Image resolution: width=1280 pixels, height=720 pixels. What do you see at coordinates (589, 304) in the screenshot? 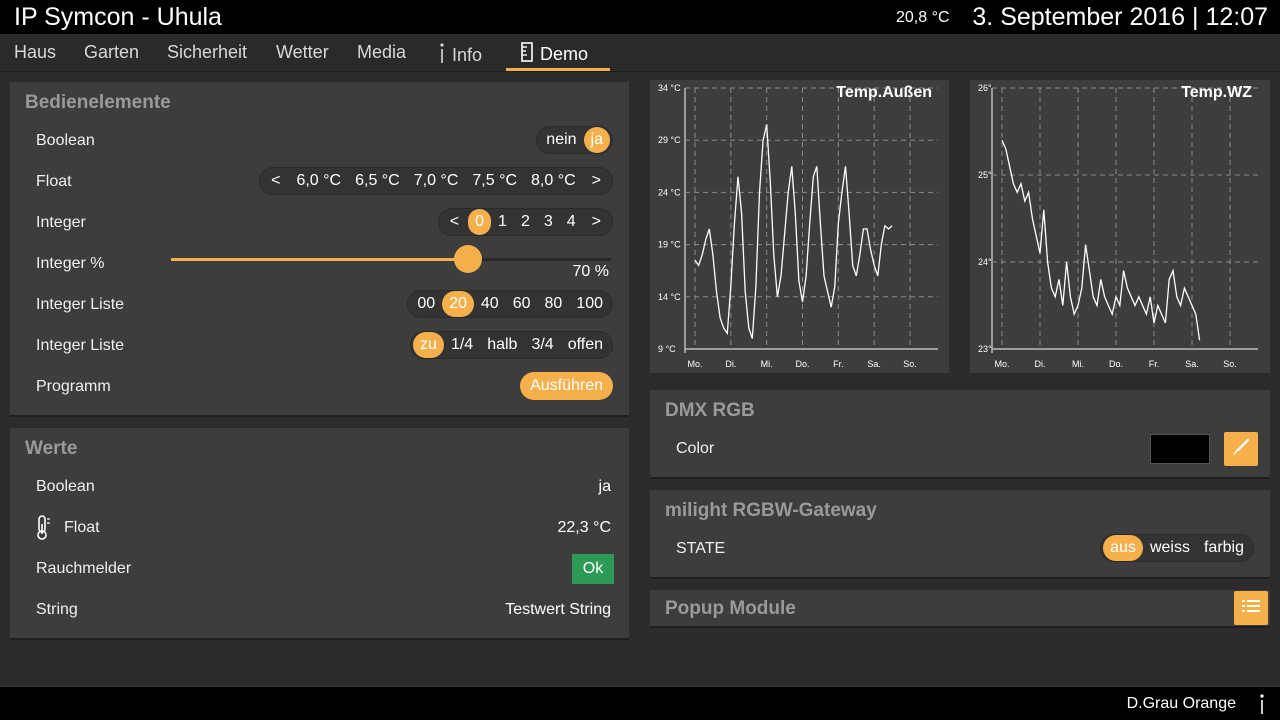
I see `liste-option: 100` at bounding box center [589, 304].